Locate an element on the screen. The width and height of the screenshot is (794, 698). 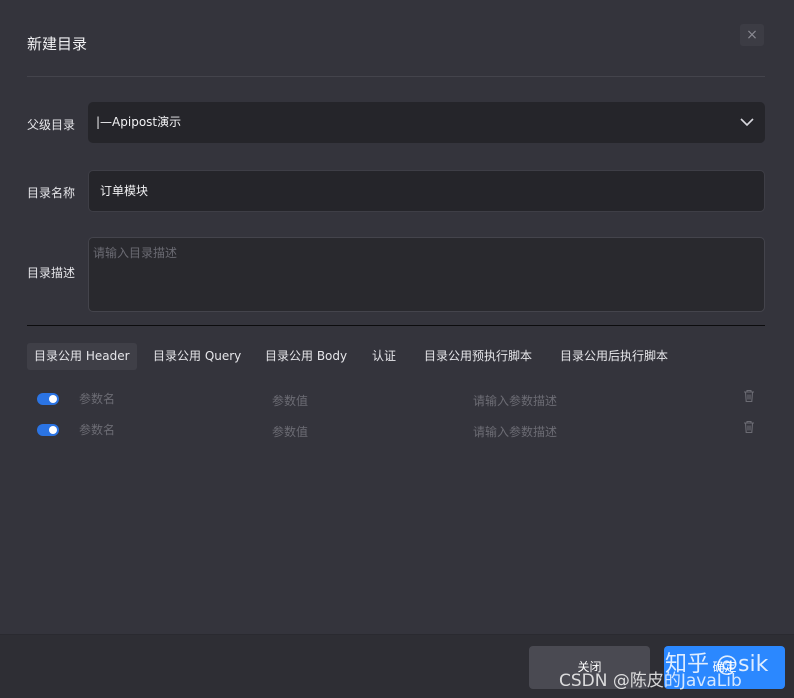
section-divider is located at coordinates (396, 325).